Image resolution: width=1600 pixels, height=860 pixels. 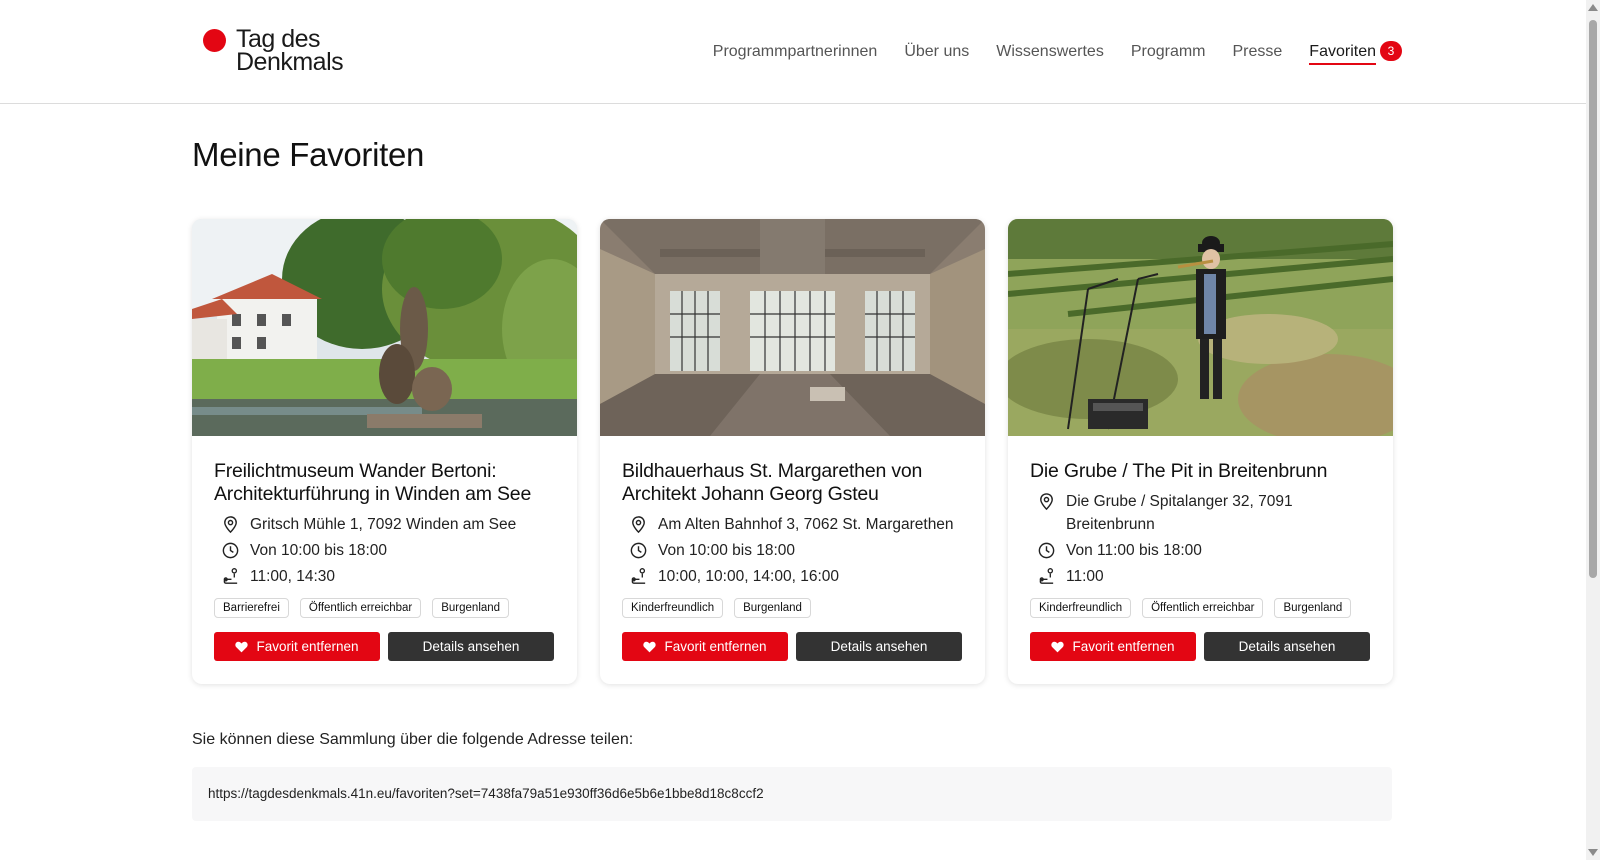 I want to click on card-image-sculpture-garden, so click(x=384, y=327).